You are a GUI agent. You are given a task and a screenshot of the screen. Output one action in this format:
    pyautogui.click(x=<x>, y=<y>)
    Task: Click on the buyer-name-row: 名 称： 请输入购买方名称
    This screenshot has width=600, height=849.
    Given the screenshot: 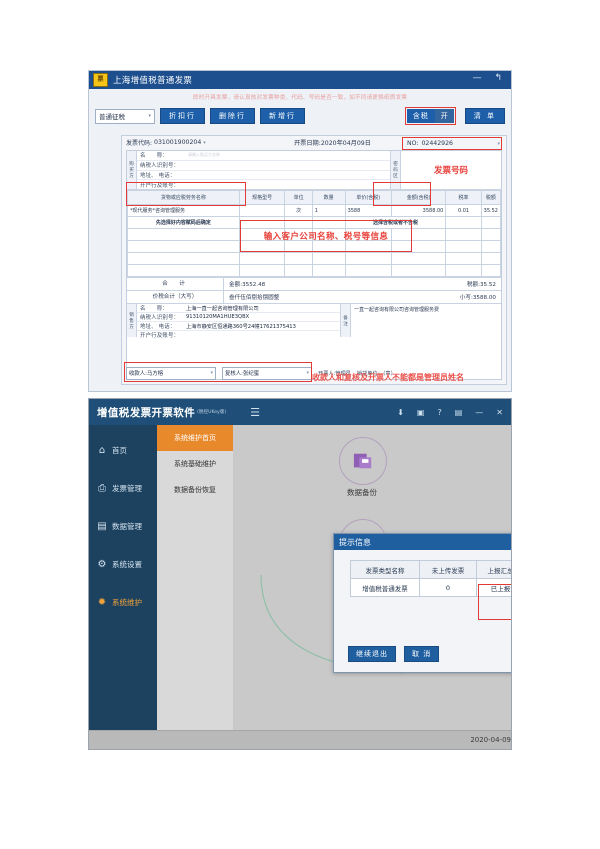 What is the action you would take?
    pyautogui.click(x=263, y=156)
    